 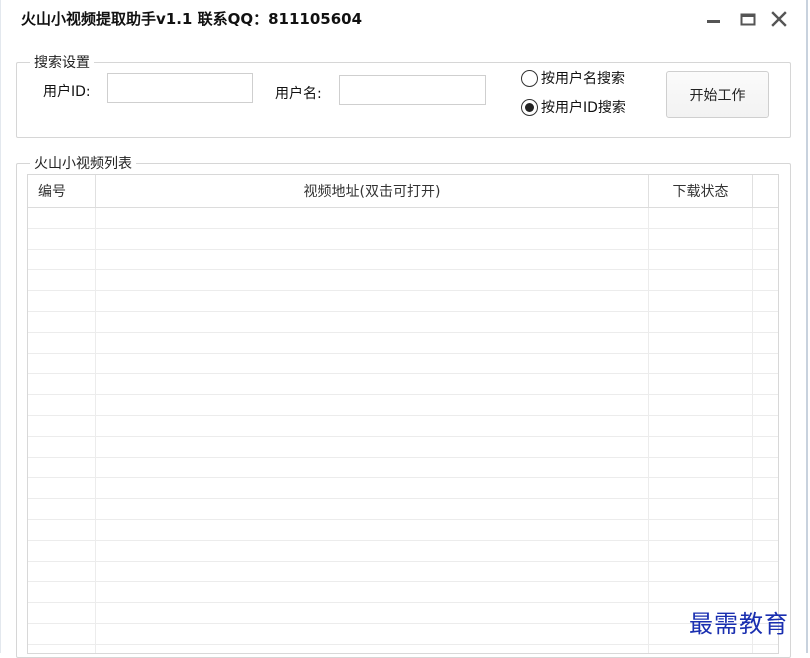 I want to click on column-header-filler, so click(x=765, y=191).